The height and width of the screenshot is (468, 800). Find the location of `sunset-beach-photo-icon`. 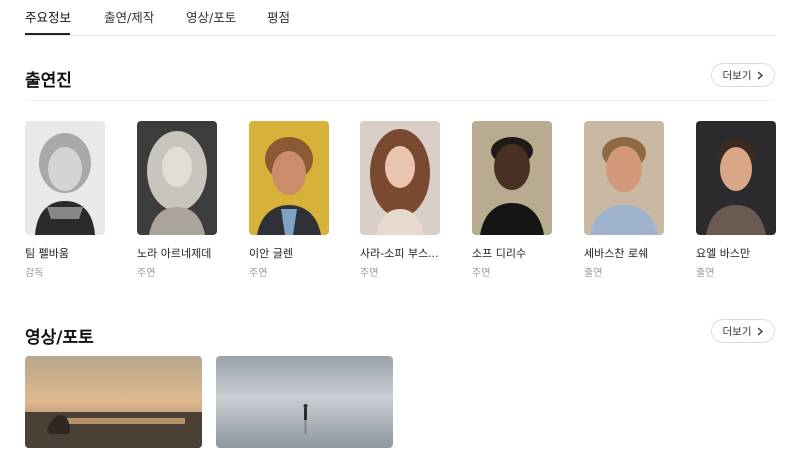

sunset-beach-photo-icon is located at coordinates (113, 402).